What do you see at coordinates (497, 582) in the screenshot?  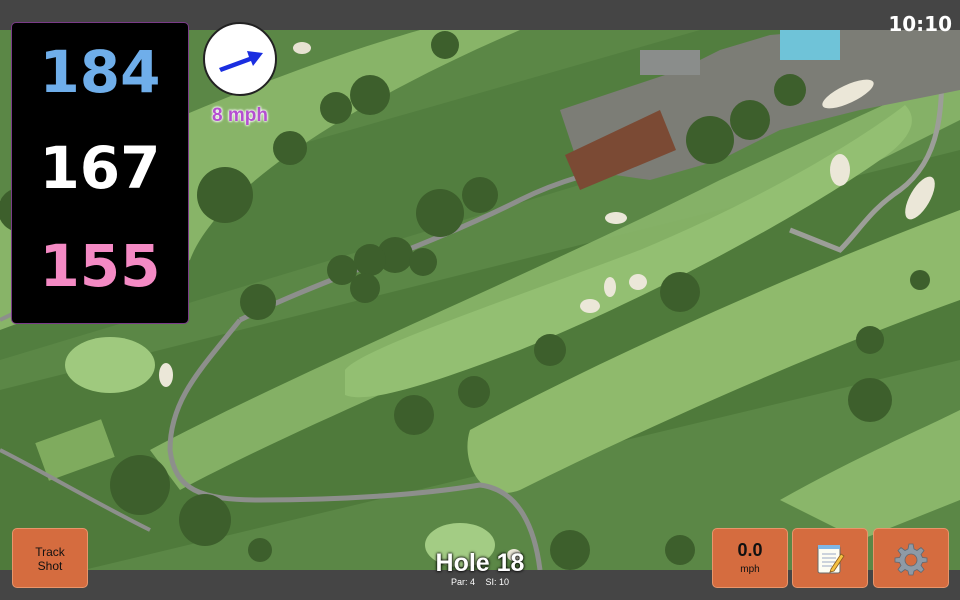 I see `stroke-index-label: SI: 10` at bounding box center [497, 582].